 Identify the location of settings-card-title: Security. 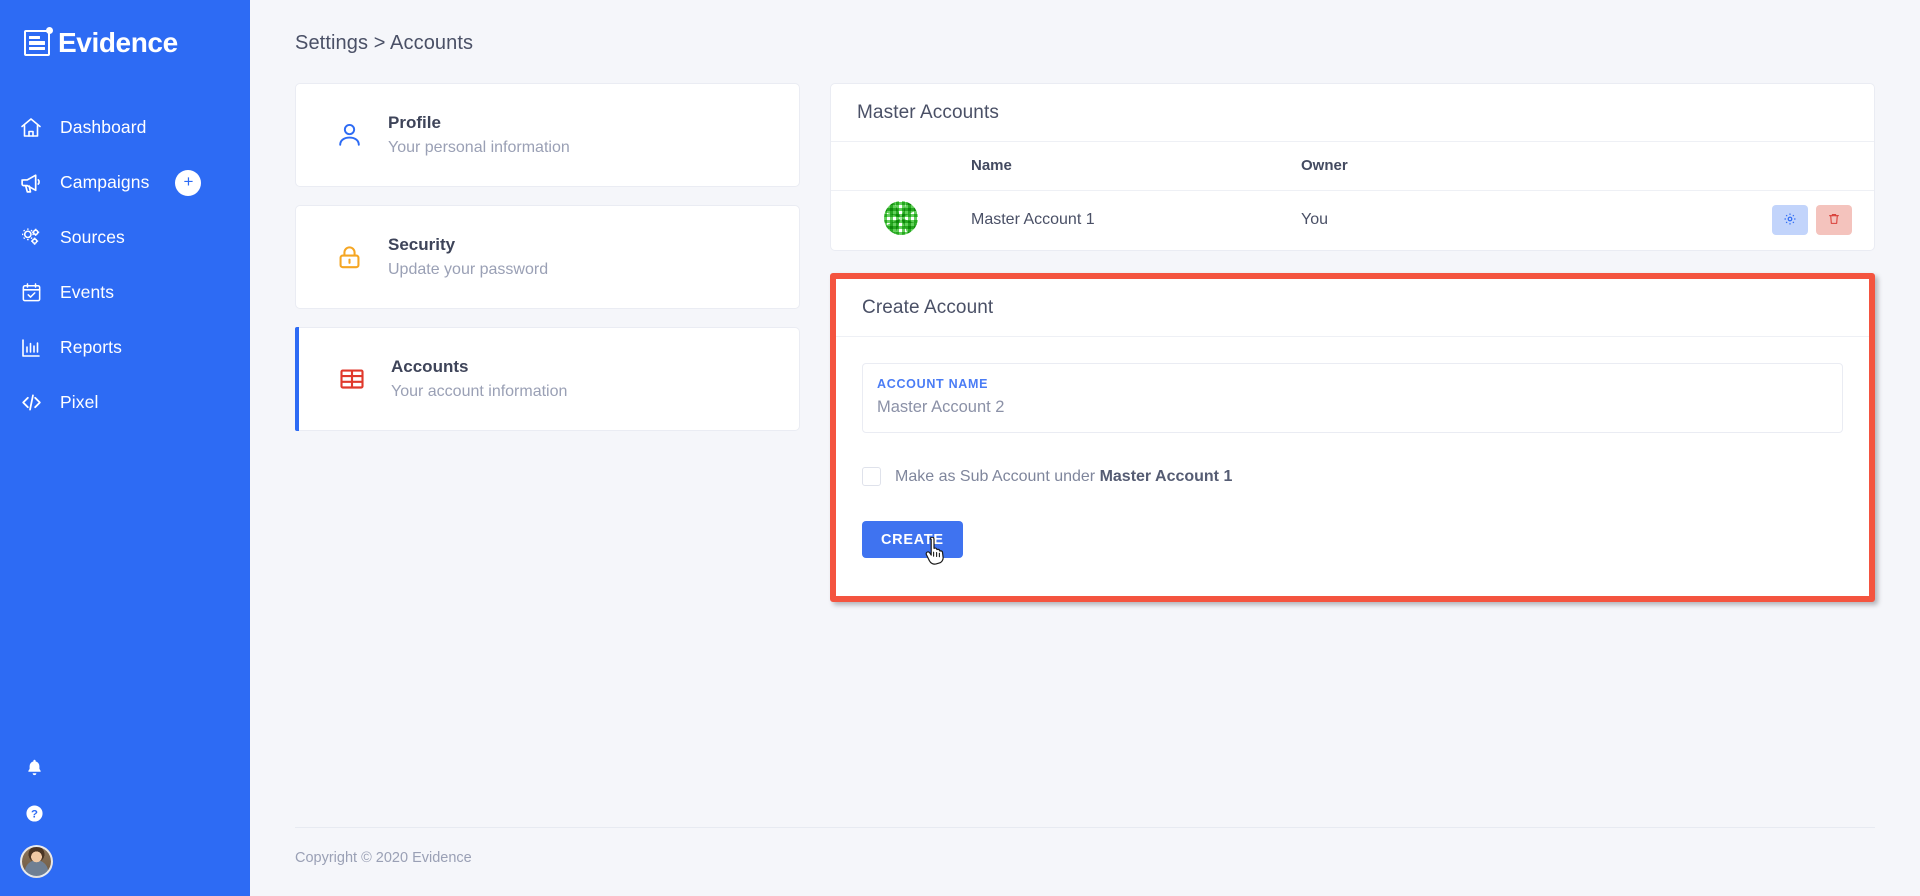
(422, 245).